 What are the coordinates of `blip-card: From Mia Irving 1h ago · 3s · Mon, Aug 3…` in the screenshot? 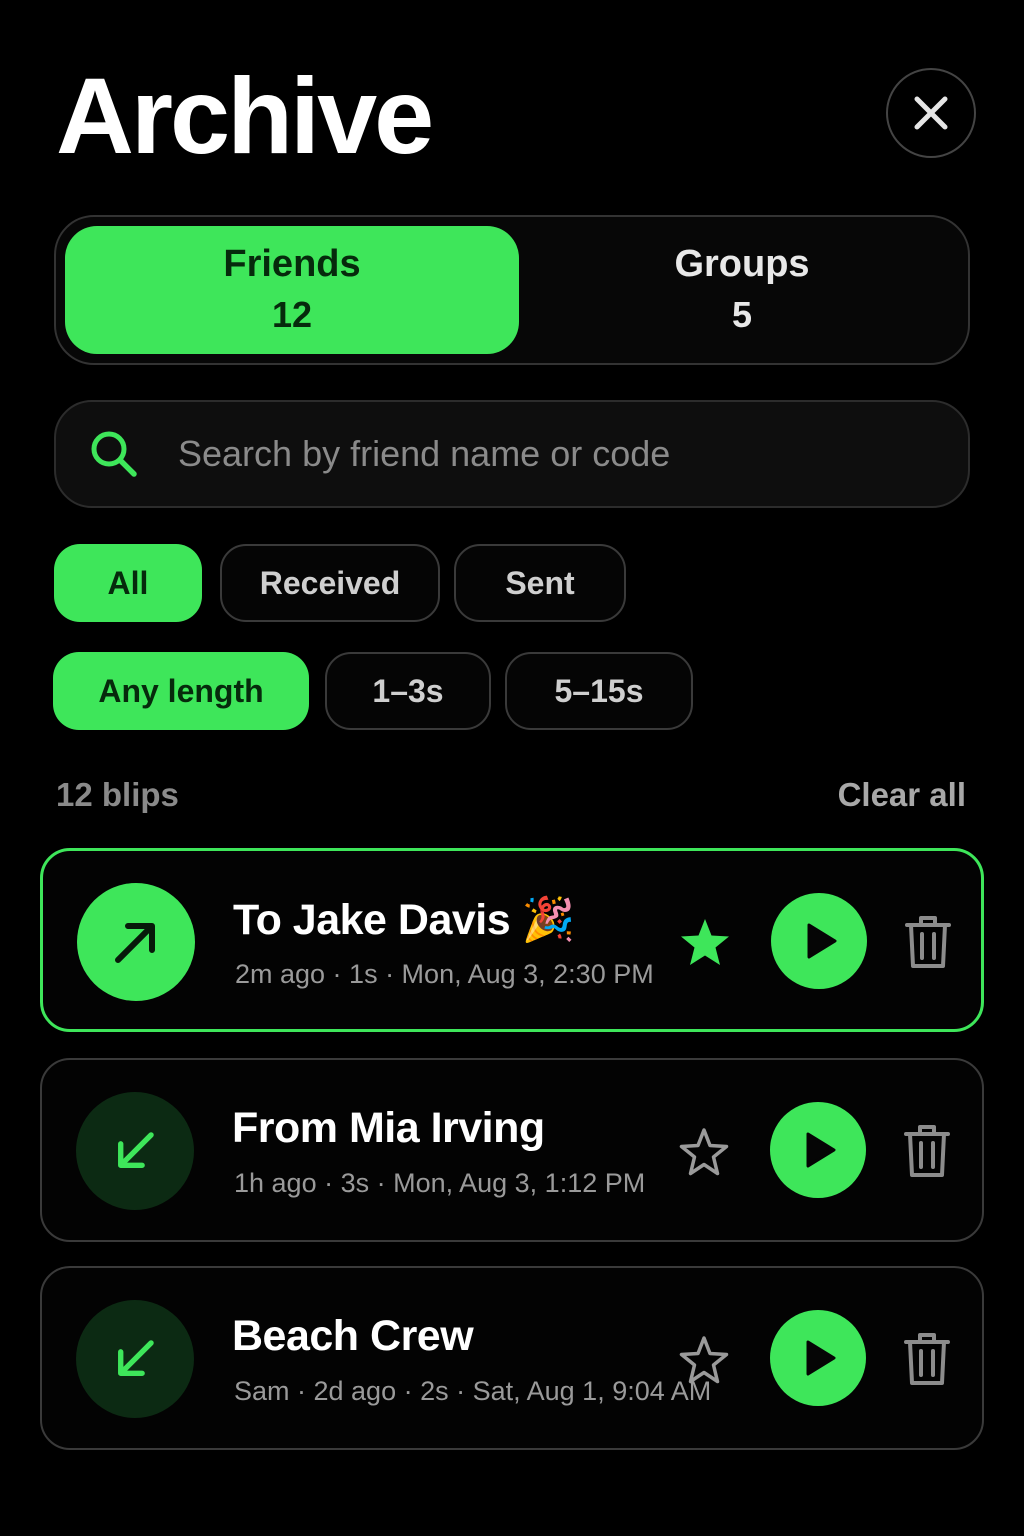 It's located at (512, 1150).